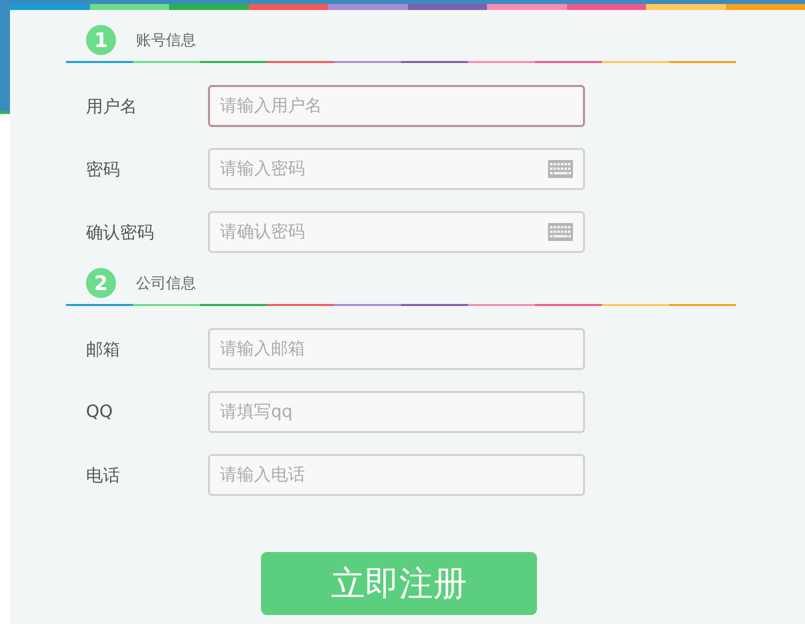 This screenshot has width=805, height=624. What do you see at coordinates (166, 283) in the screenshot?
I see `section-title: 公司信息` at bounding box center [166, 283].